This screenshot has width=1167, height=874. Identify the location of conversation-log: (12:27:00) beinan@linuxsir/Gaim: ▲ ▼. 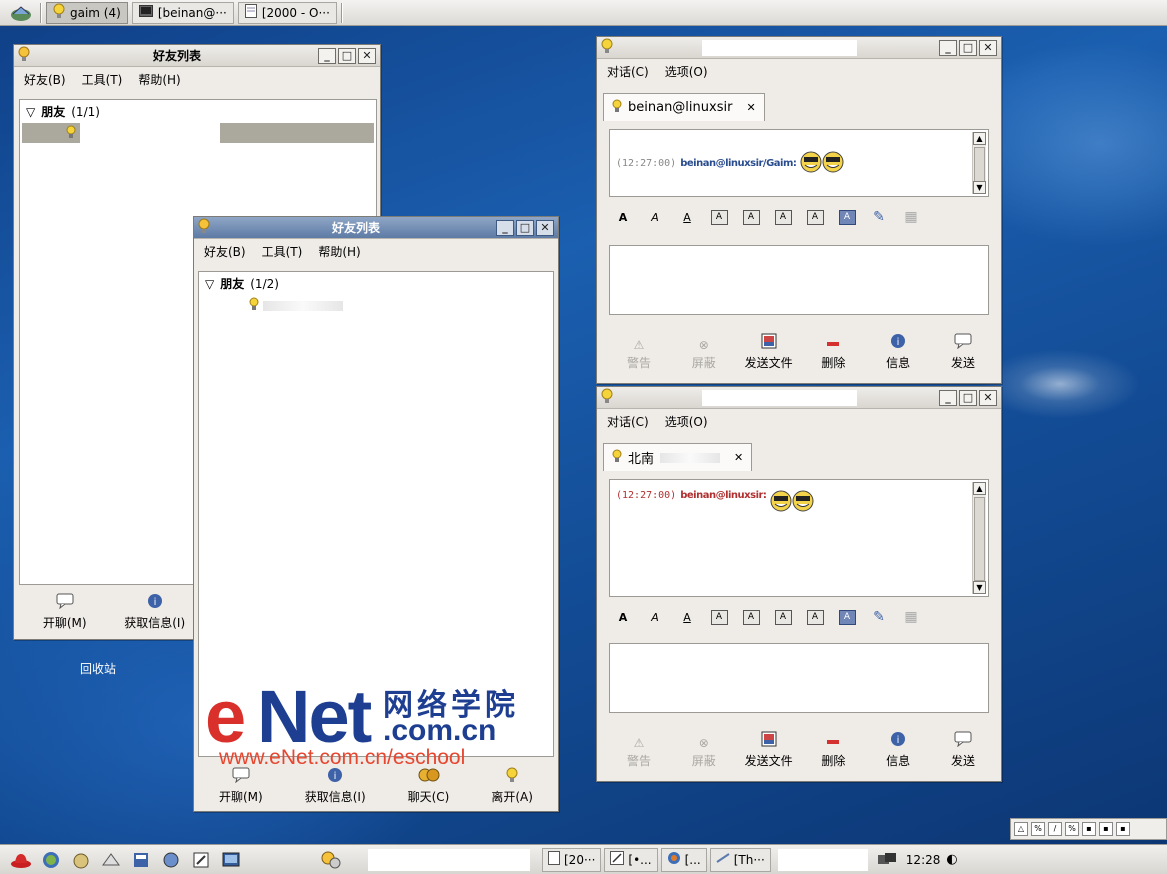
(799, 163).